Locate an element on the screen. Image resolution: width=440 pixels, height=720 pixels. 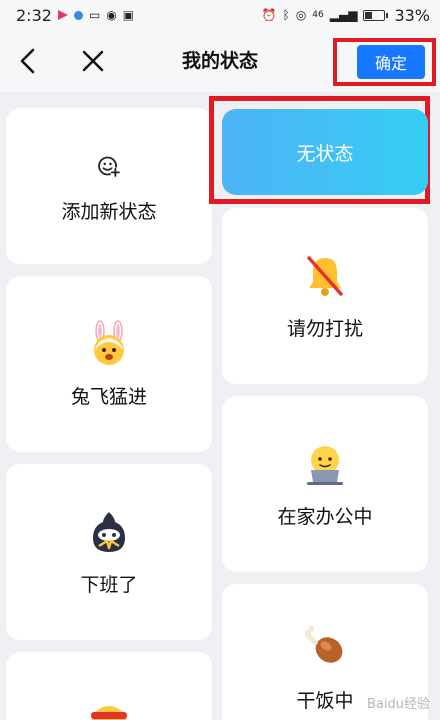
status-bar: 2:32 ▭ ◉ ▣ ⏰ ᛒ ◎ 46 ▂▄▆ 33% is located at coordinates (220, 15).